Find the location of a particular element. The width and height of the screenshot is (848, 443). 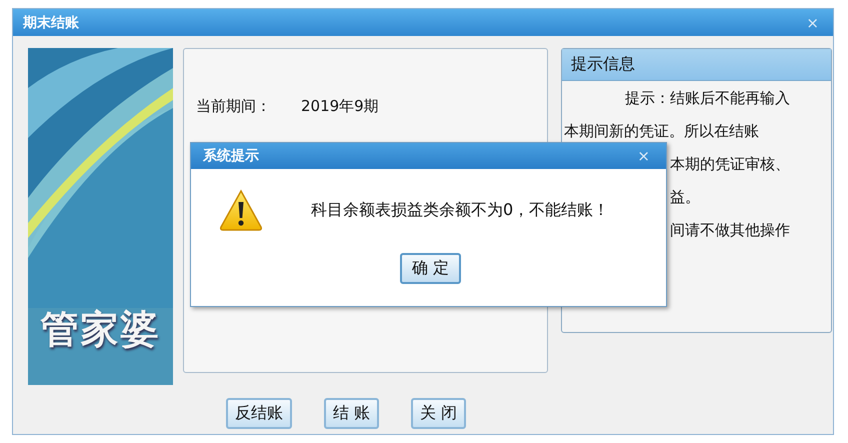

ok-button: 确 定 is located at coordinates (431, 268).